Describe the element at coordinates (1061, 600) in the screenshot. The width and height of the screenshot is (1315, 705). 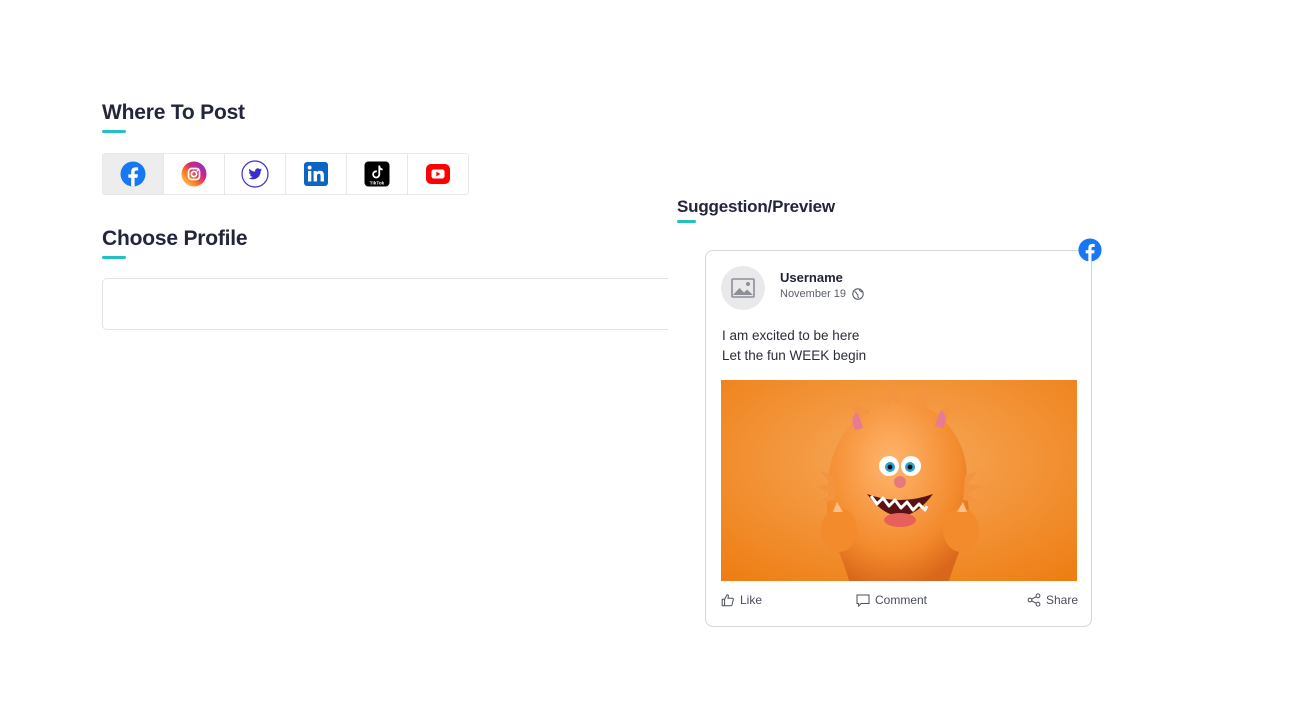
I see `share-label: Share` at that location.